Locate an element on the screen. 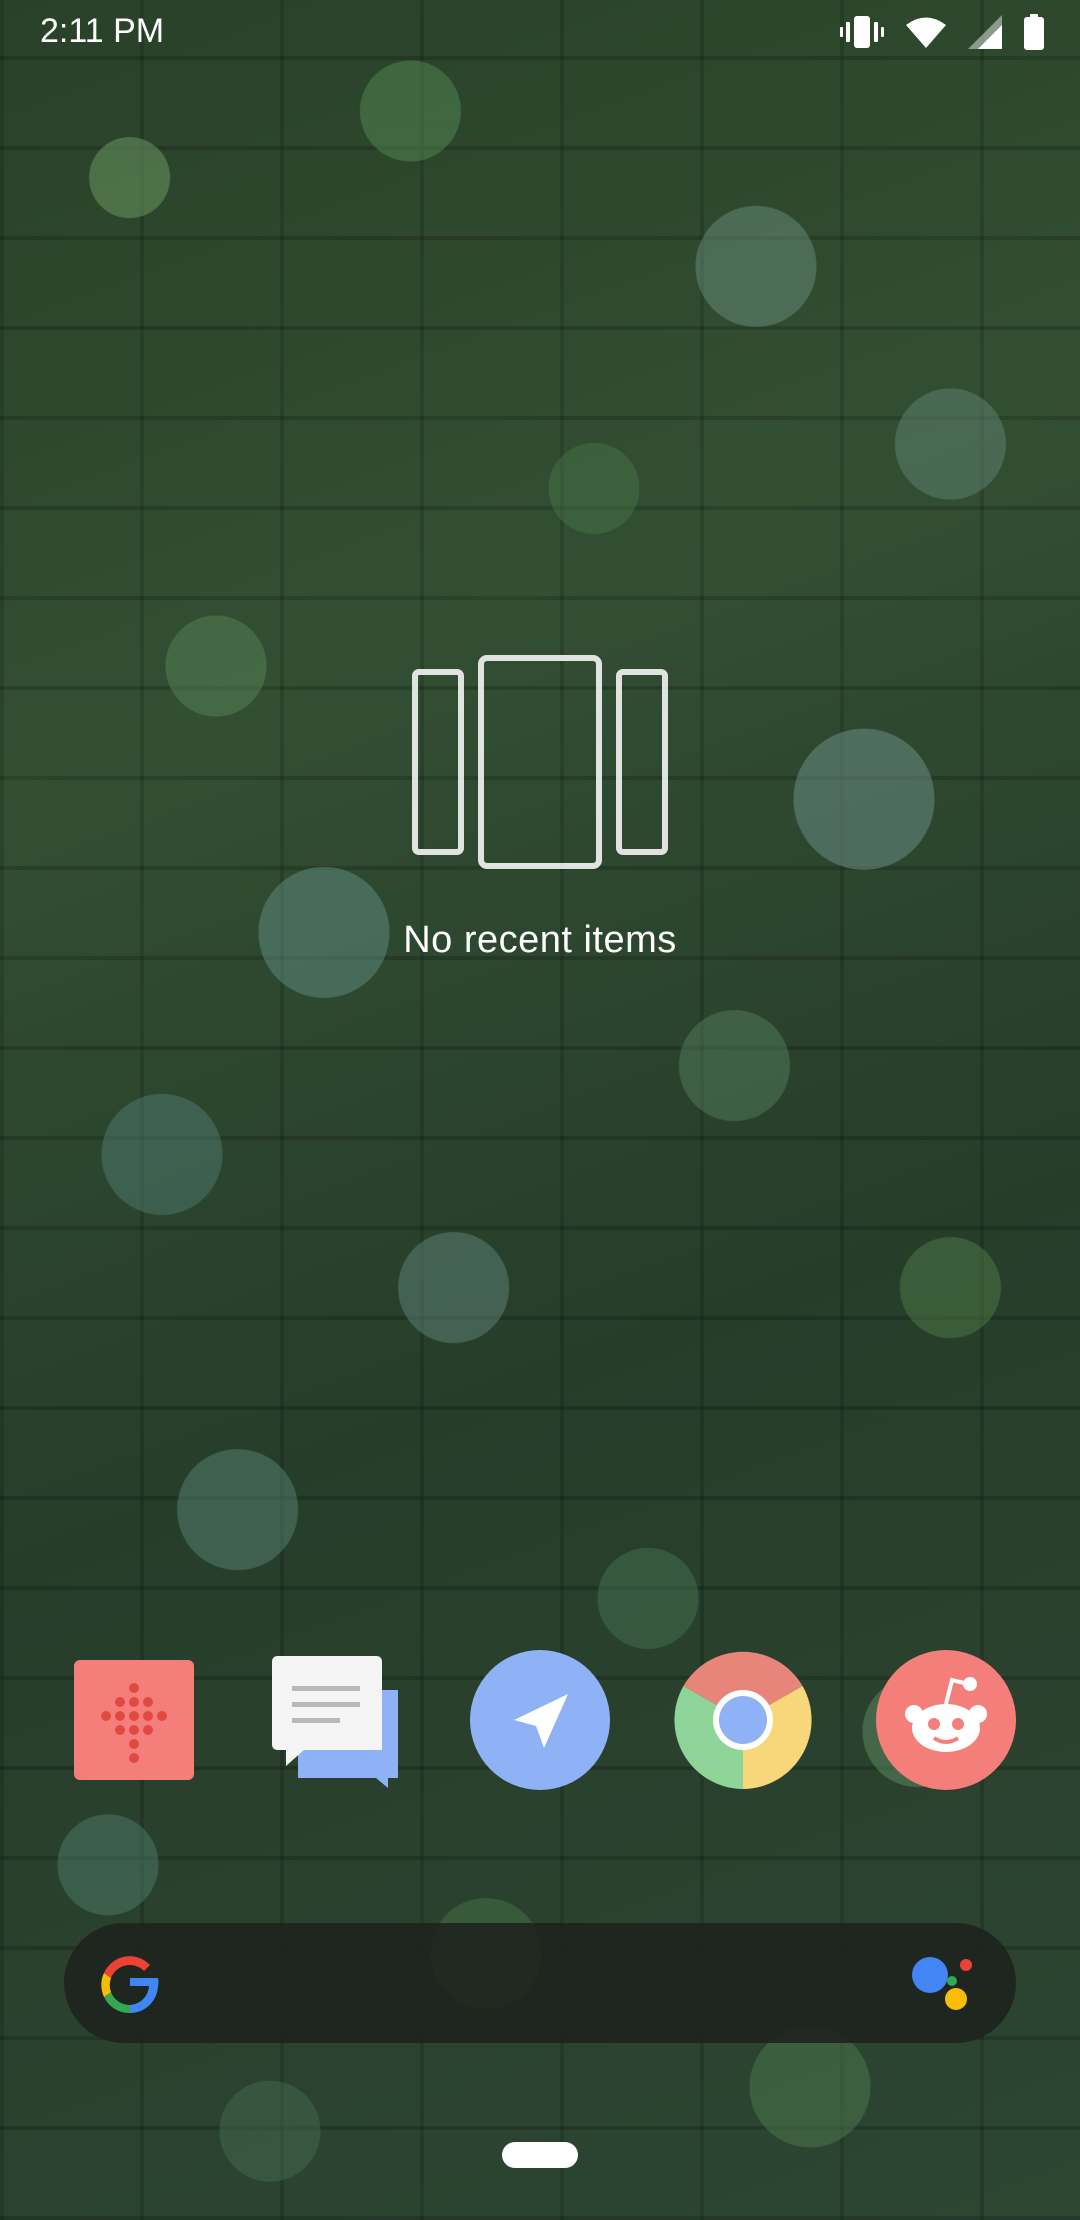 The height and width of the screenshot is (2220, 1080). home-gesture-handle is located at coordinates (540, 2155).